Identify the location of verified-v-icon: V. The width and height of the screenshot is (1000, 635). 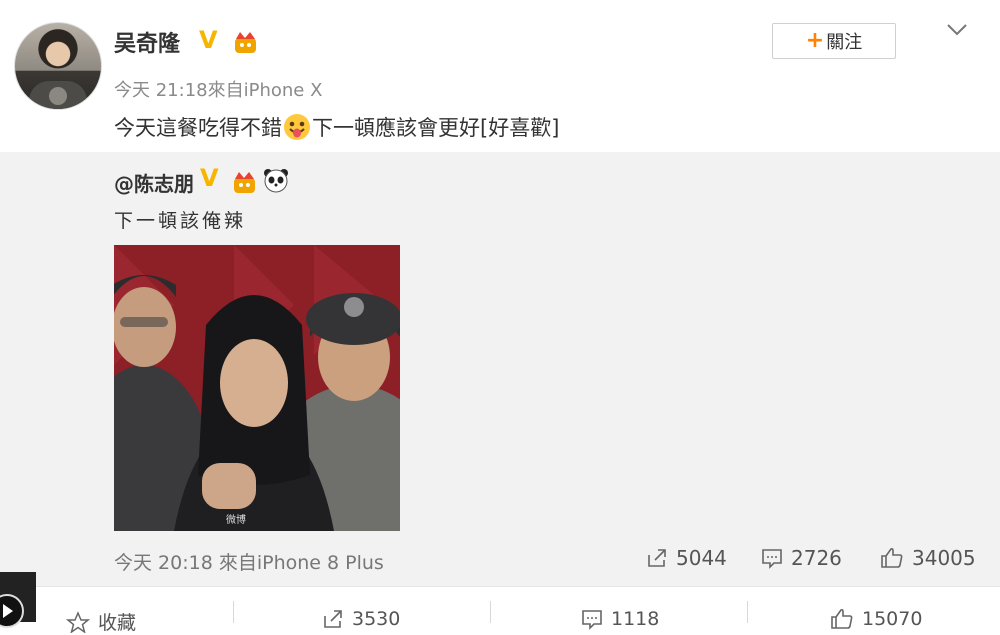
(208, 40).